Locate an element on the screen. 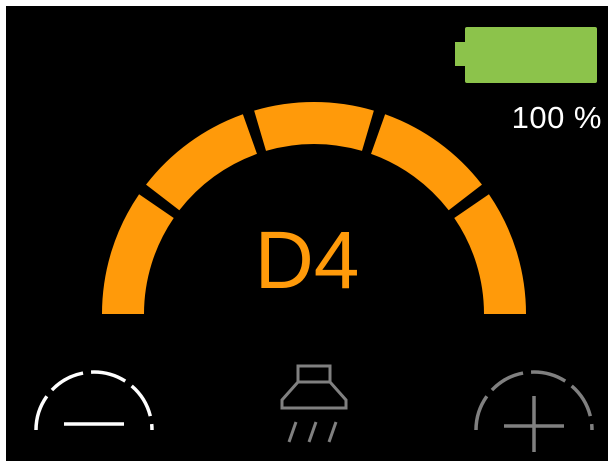  minus-icon is located at coordinates (94, 400).